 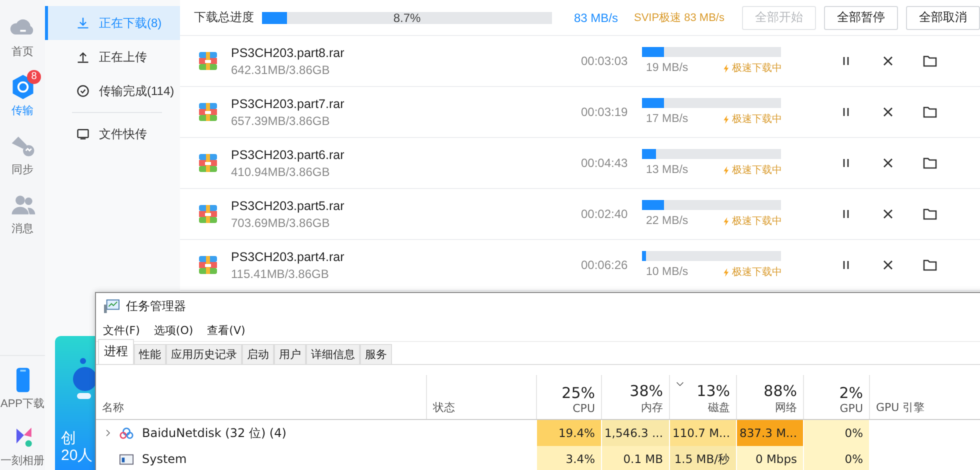 What do you see at coordinates (635, 458) in the screenshot?
I see `table-cell: 0.1 MB` at bounding box center [635, 458].